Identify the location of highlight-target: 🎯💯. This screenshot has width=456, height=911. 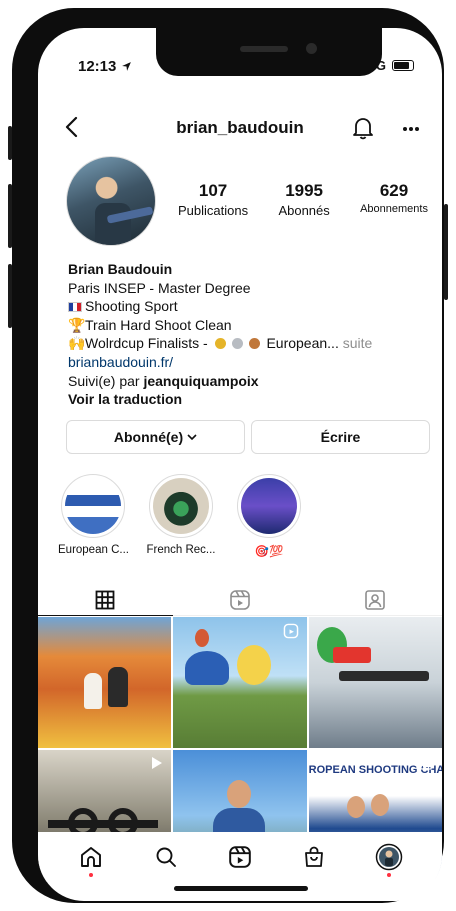
(269, 516).